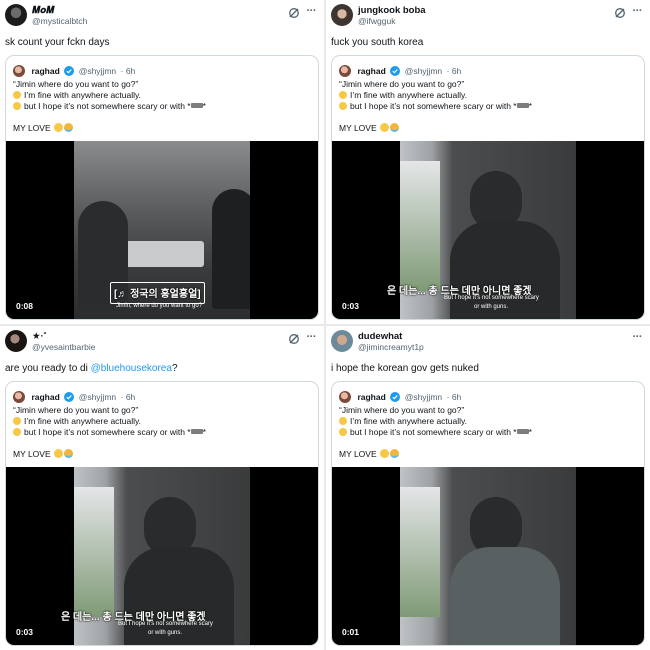  Describe the element at coordinates (39, 336) in the screenshot. I see `display-name: ★·˚` at that location.